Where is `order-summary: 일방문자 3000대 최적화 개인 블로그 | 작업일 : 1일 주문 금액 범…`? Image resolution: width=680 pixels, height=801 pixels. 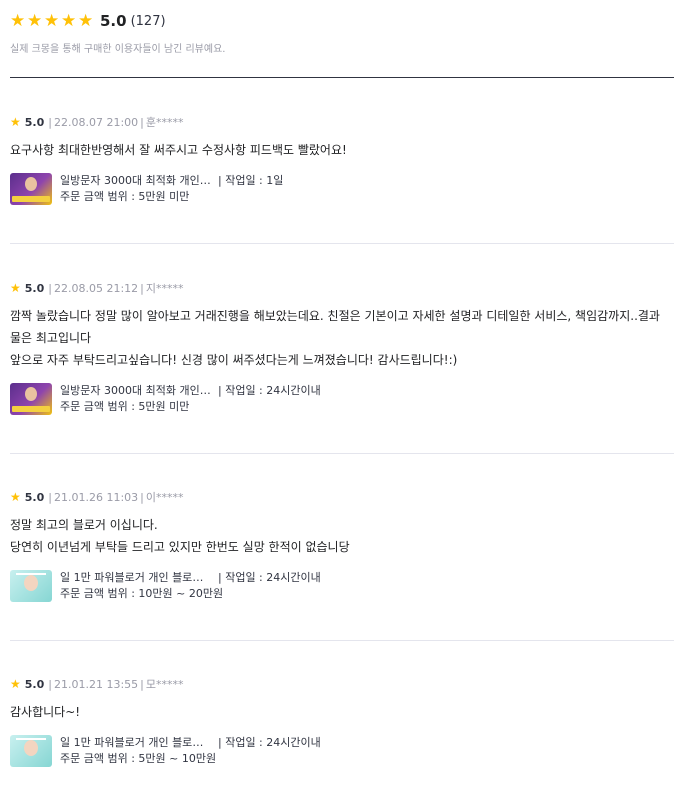 order-summary: 일방문자 3000대 최적화 개인 블로그 | 작업일 : 1일 주문 금액 범… is located at coordinates (342, 189).